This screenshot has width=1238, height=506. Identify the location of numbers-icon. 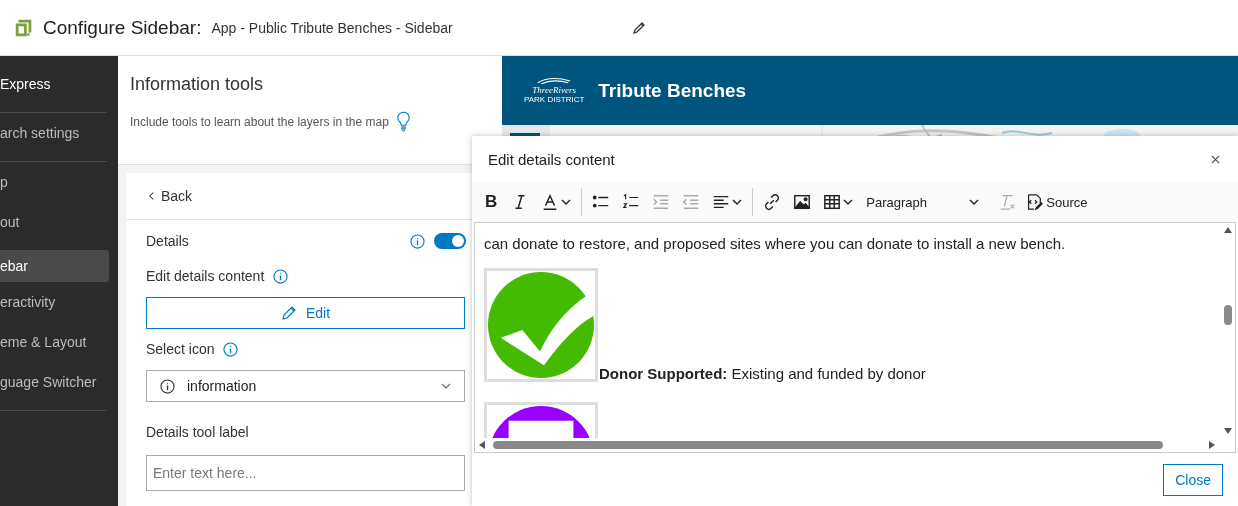
(631, 202).